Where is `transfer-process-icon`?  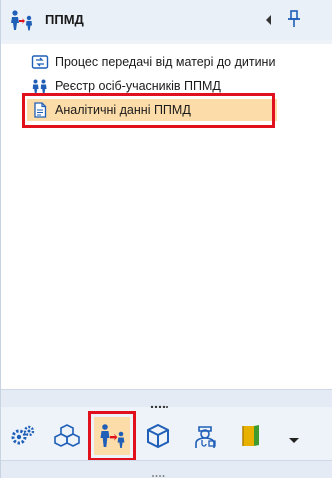 transfer-process-icon is located at coordinates (40, 62).